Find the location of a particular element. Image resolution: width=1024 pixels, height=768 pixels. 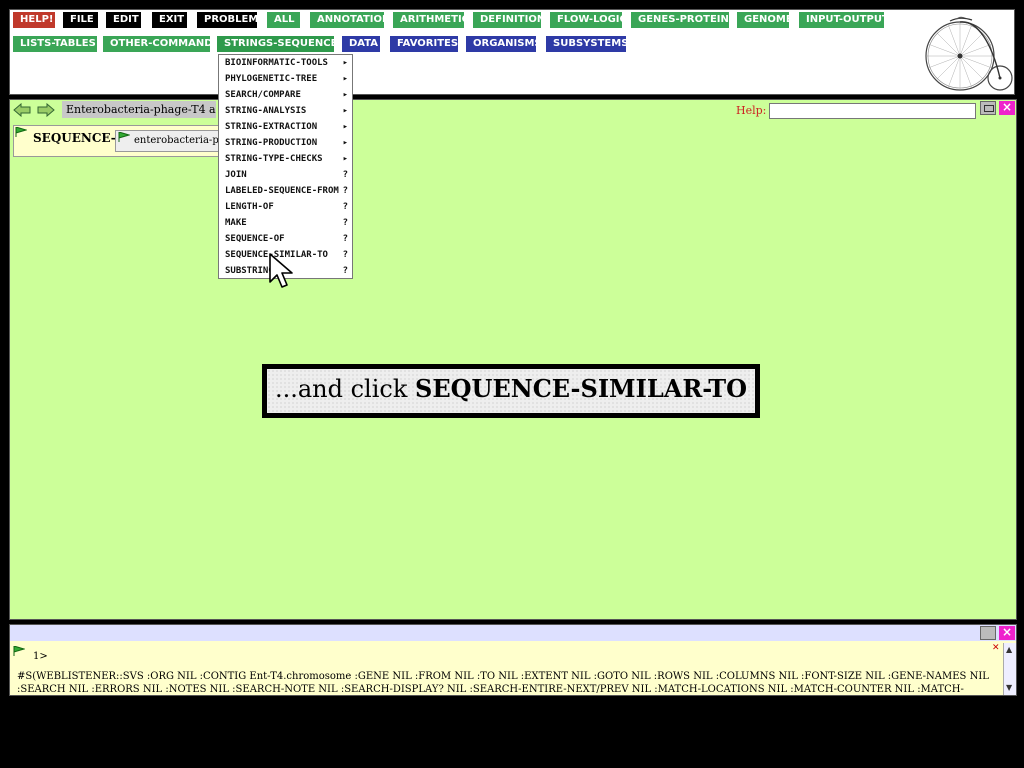

help-search-input is located at coordinates (872, 111).